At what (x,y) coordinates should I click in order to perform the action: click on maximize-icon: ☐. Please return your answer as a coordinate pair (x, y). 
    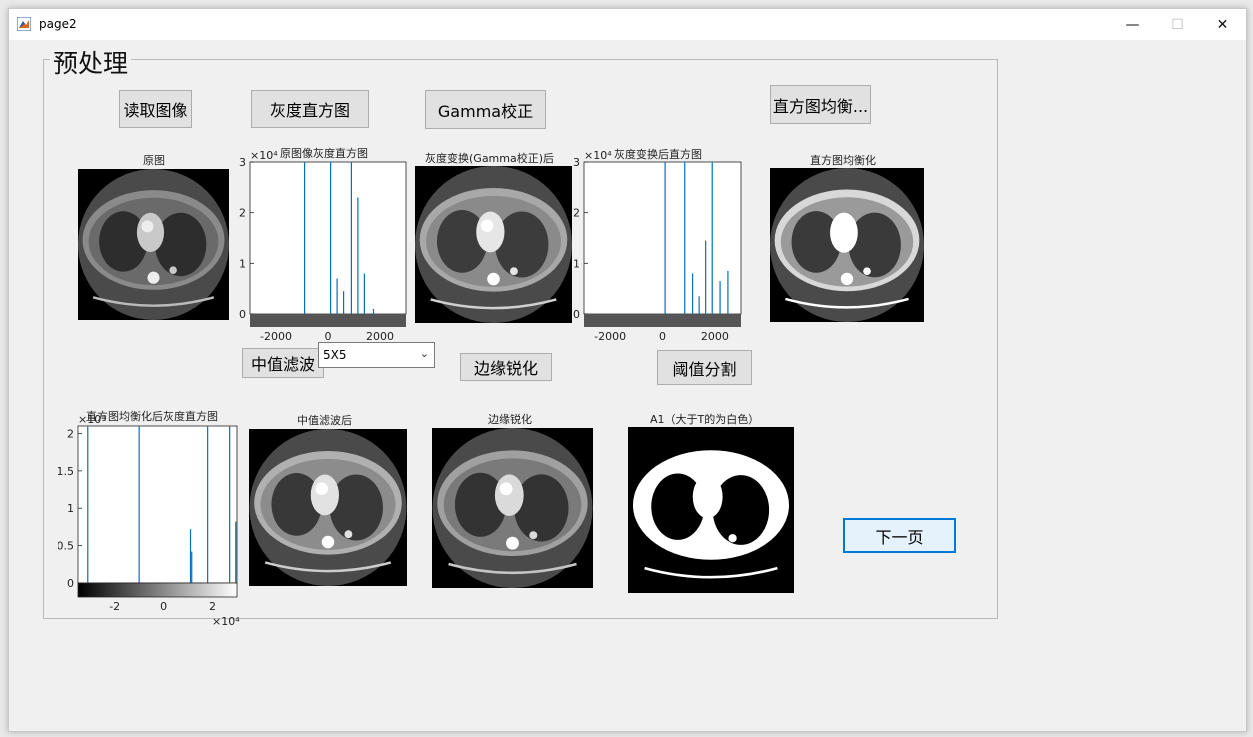
    Looking at the image, I should click on (1177, 24).